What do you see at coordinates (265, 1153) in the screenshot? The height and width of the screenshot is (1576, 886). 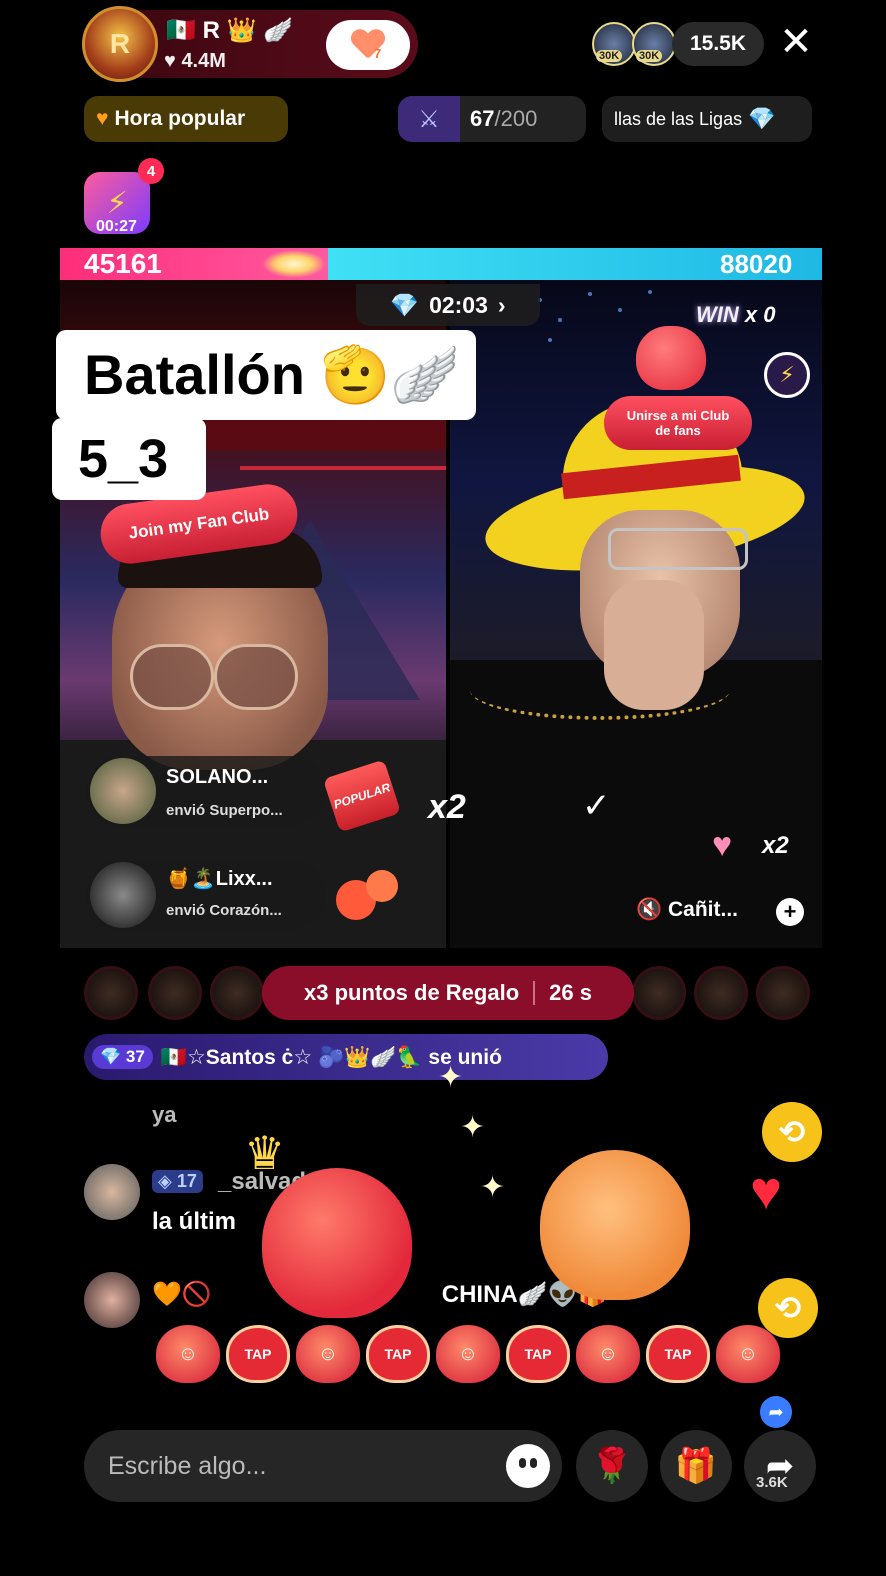 I see `crown-icon: ♛` at bounding box center [265, 1153].